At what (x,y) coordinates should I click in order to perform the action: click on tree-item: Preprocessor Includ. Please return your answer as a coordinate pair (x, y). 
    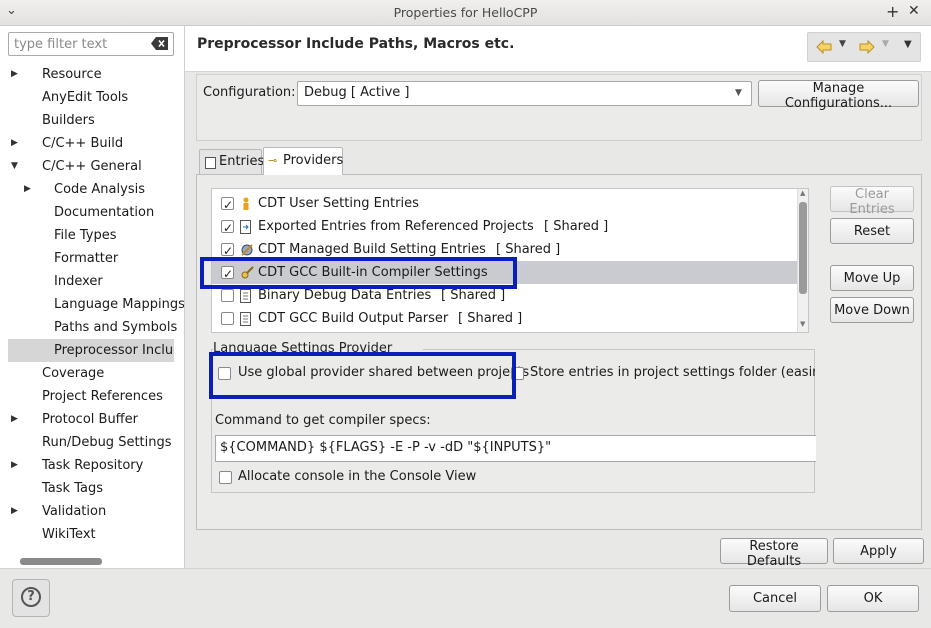
    Looking at the image, I should click on (91, 350).